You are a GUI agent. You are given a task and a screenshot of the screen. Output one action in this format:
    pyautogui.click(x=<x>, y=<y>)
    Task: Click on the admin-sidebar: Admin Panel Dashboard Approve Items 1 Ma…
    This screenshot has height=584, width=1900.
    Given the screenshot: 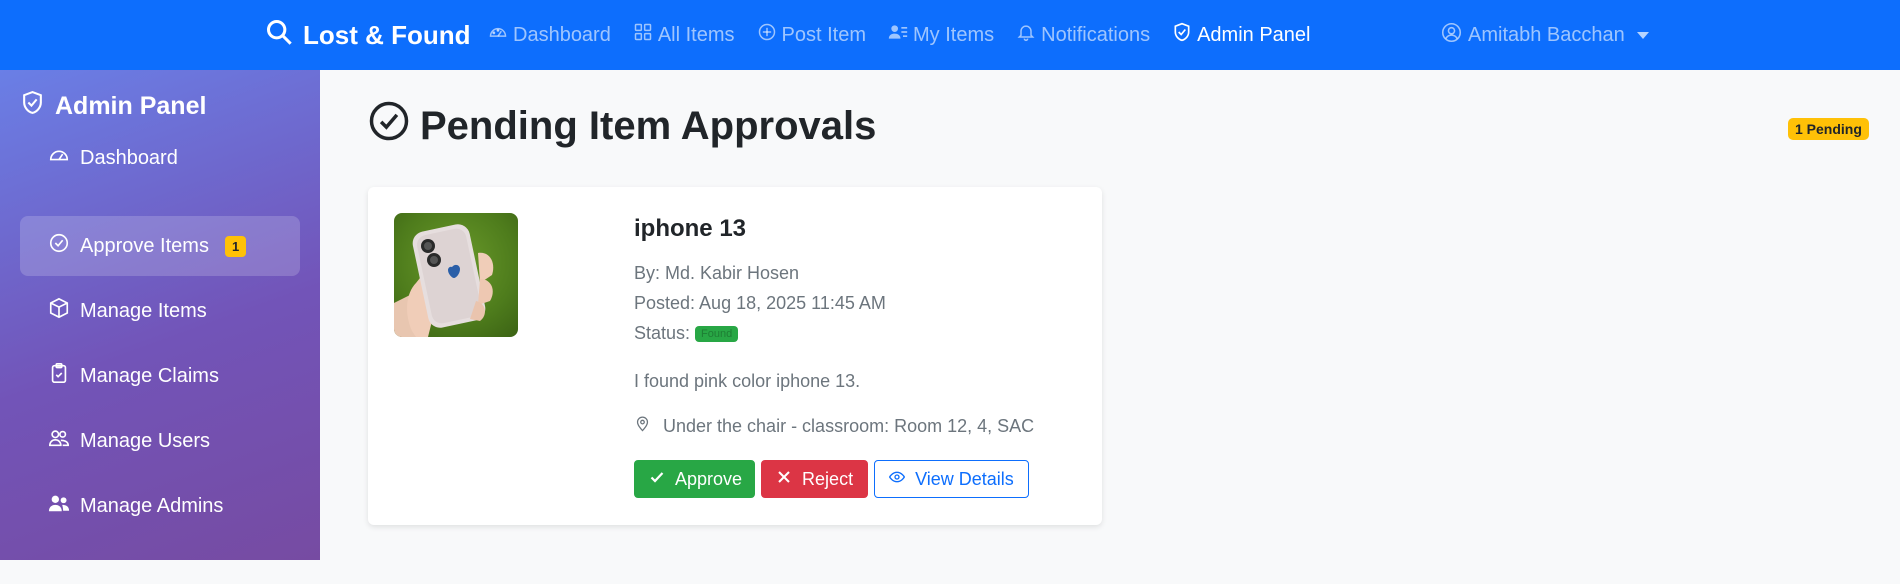 What is the action you would take?
    pyautogui.click(x=160, y=315)
    